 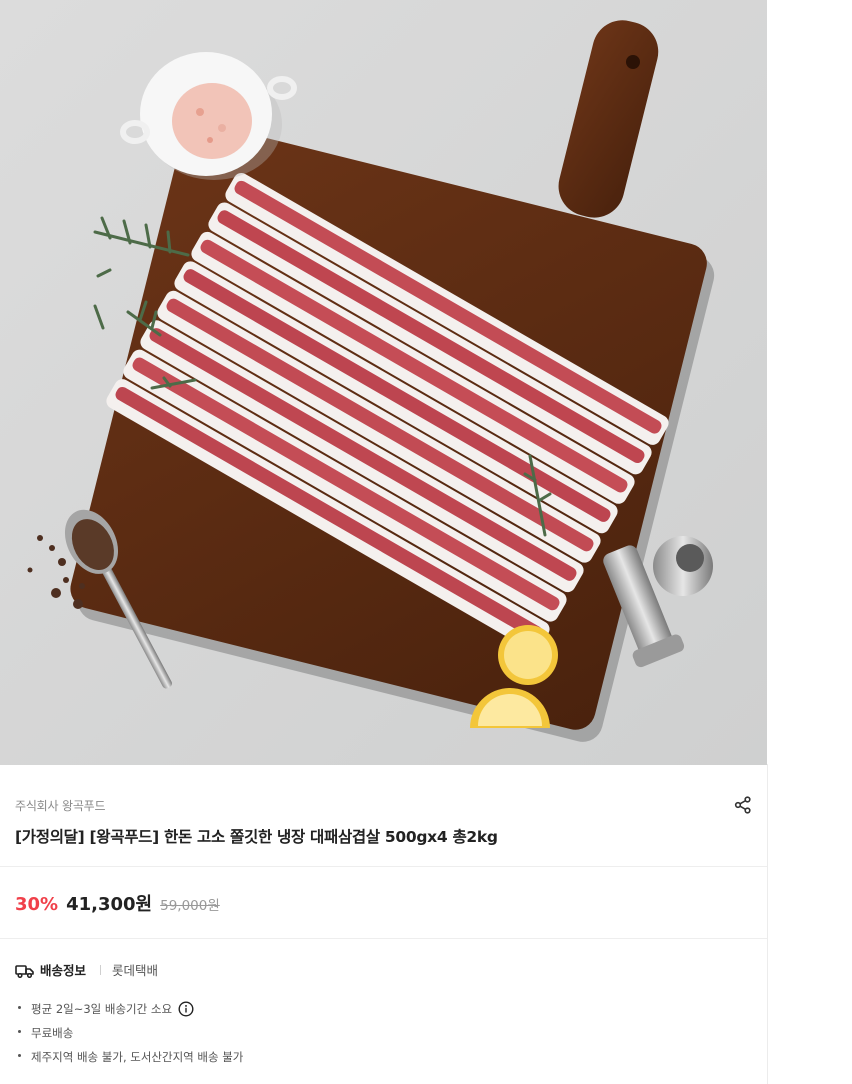 I want to click on list-item: 평균 2일~3일 배송기간 소요, so click(x=129, y=1009).